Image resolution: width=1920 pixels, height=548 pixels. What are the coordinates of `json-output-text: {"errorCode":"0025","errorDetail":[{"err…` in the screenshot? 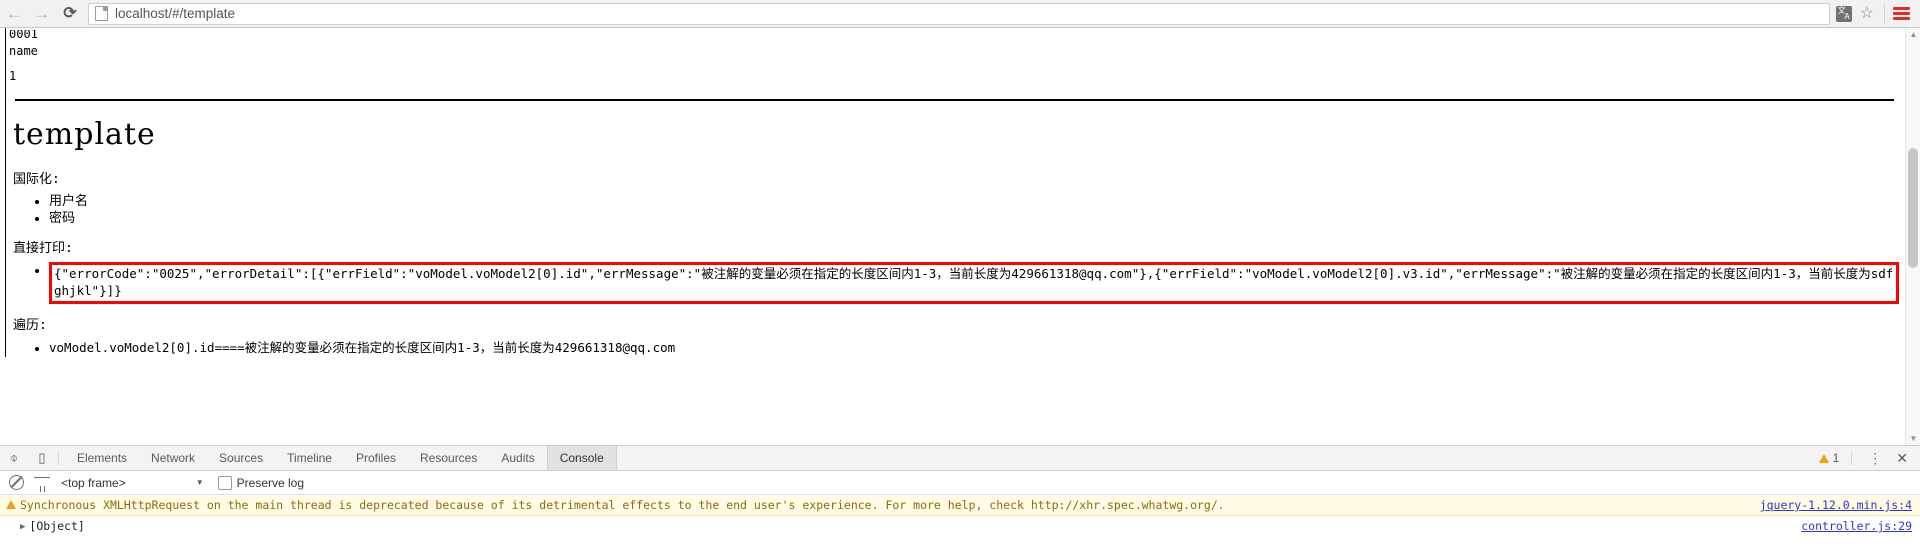 It's located at (974, 282).